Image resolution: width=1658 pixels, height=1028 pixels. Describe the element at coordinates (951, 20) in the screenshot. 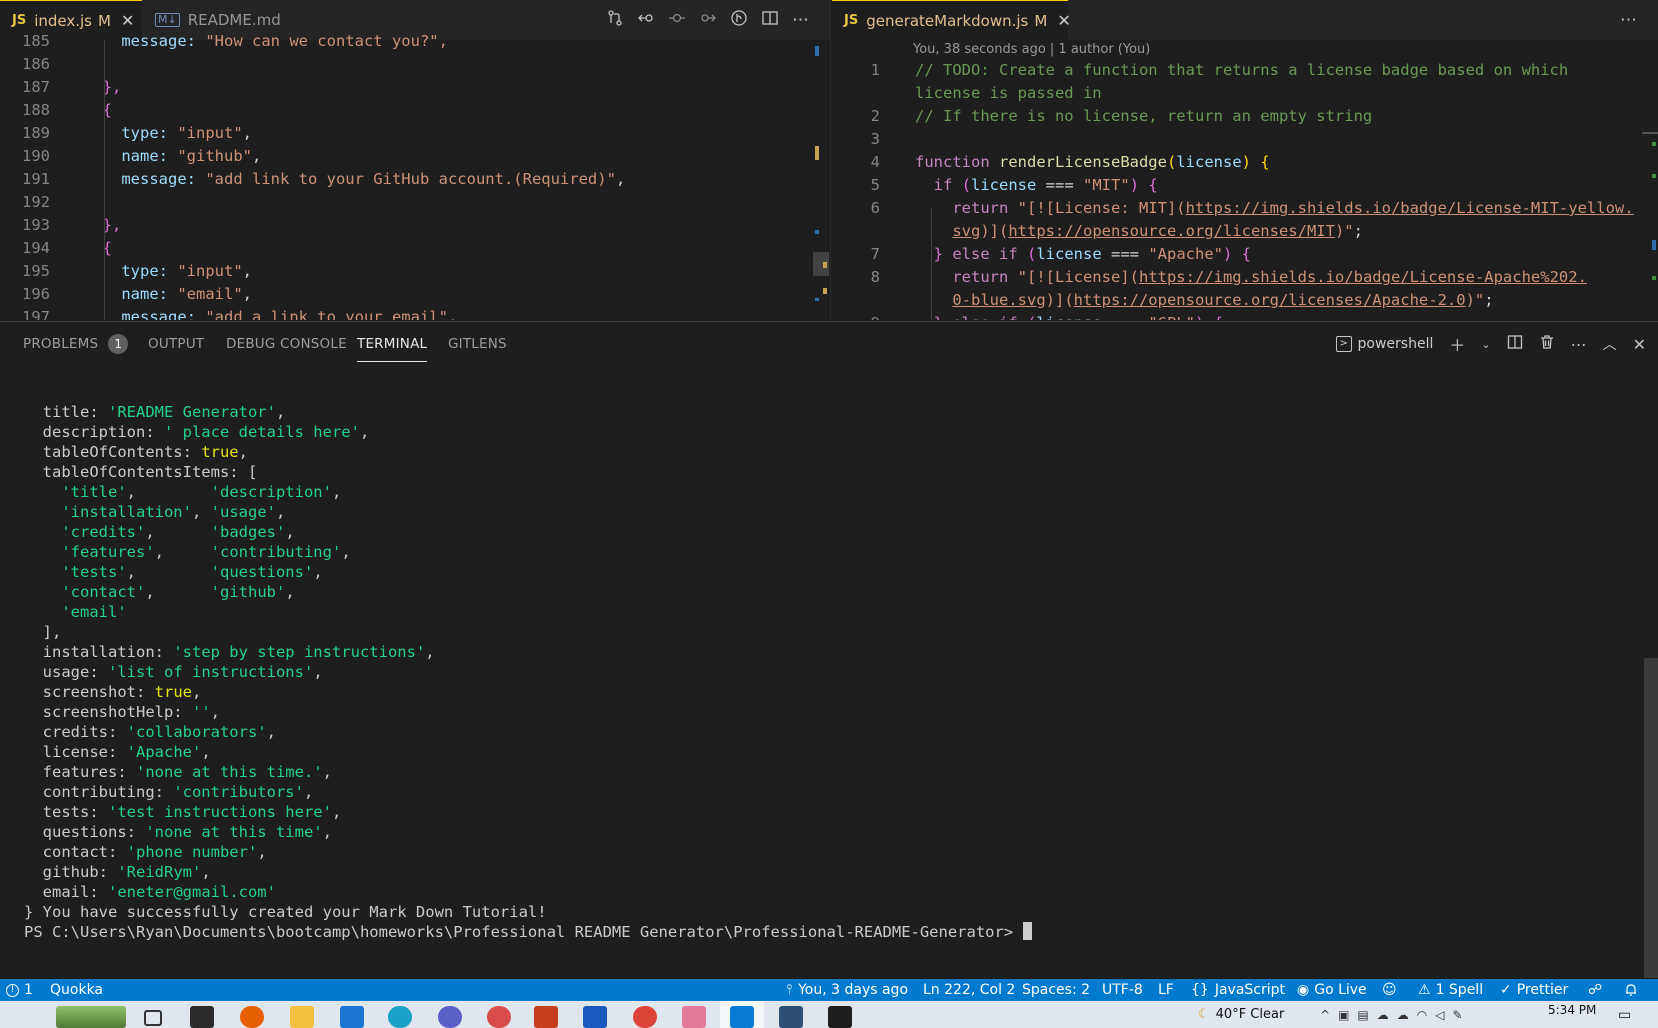

I see `tab-generatemarkdown-js: JS generateMarkdown.js M ✕` at that location.